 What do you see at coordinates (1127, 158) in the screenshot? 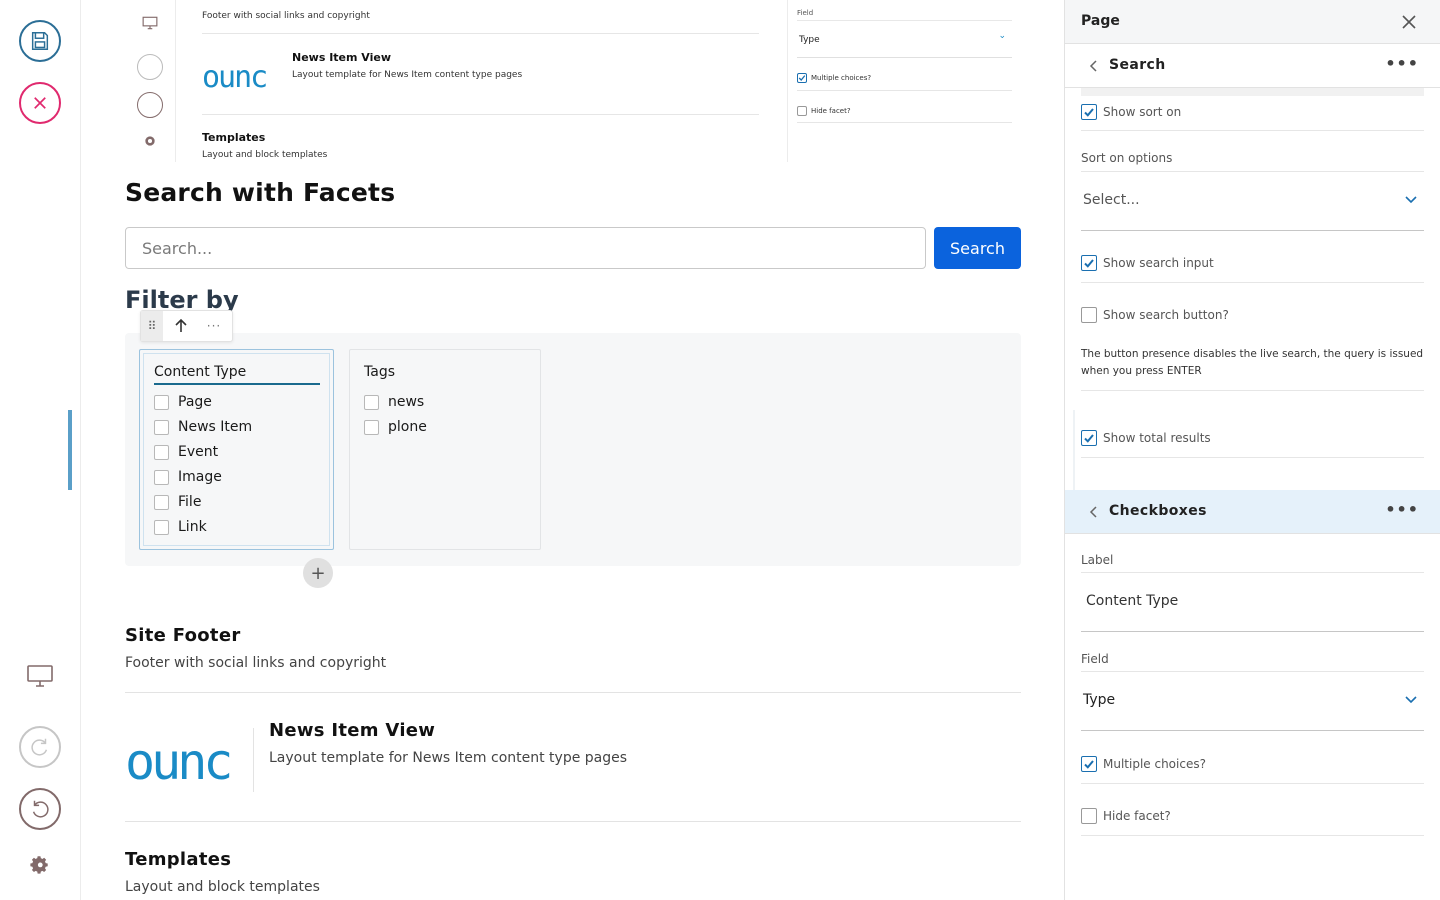
I see `sort-on-options-label: Sort on options` at bounding box center [1127, 158].